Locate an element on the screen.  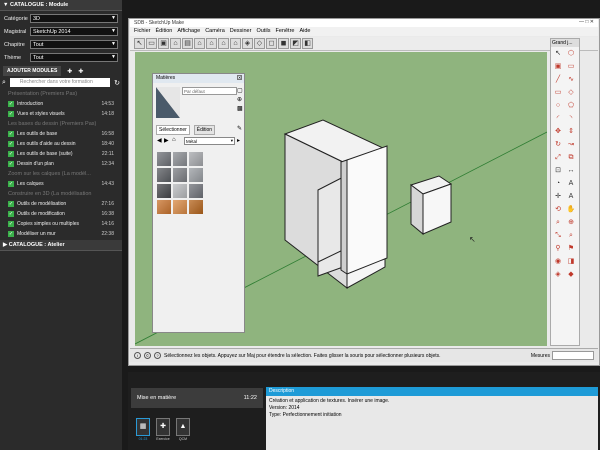
freehand-icon: ∿ is located at coordinates (571, 80).